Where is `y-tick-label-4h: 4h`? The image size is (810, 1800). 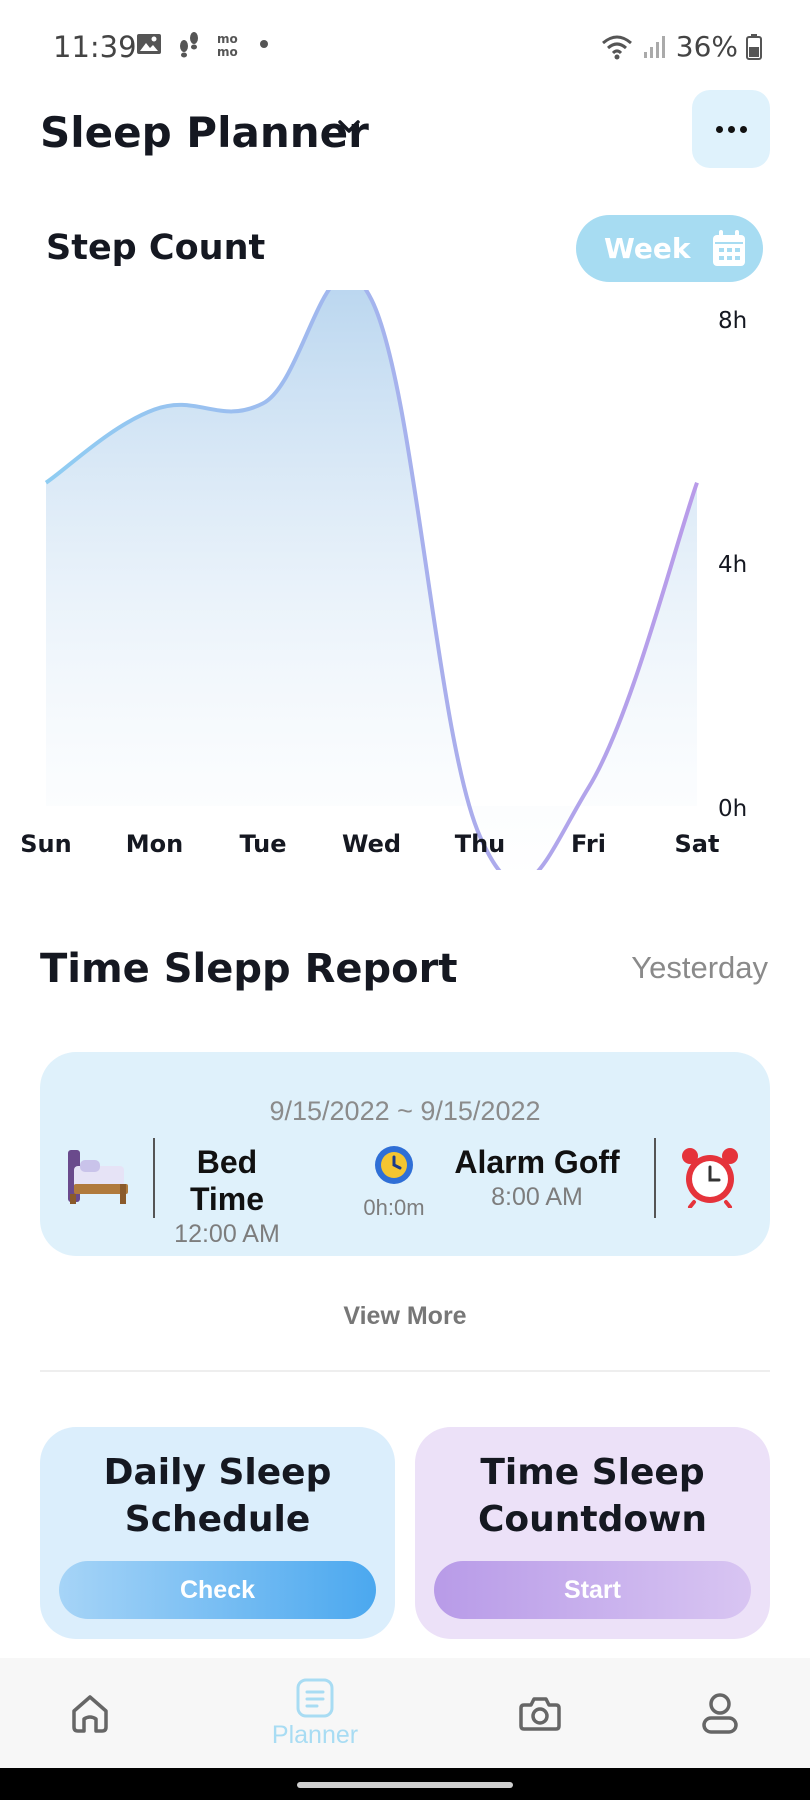
y-tick-label-4h: 4h is located at coordinates (732, 565).